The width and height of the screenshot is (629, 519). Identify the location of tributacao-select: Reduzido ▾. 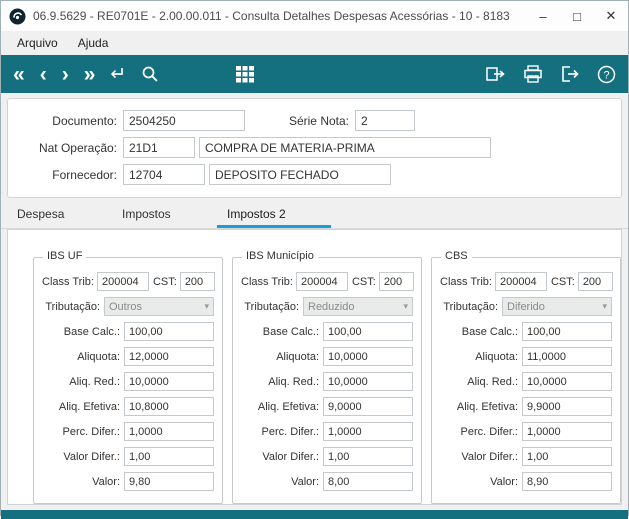
(358, 306).